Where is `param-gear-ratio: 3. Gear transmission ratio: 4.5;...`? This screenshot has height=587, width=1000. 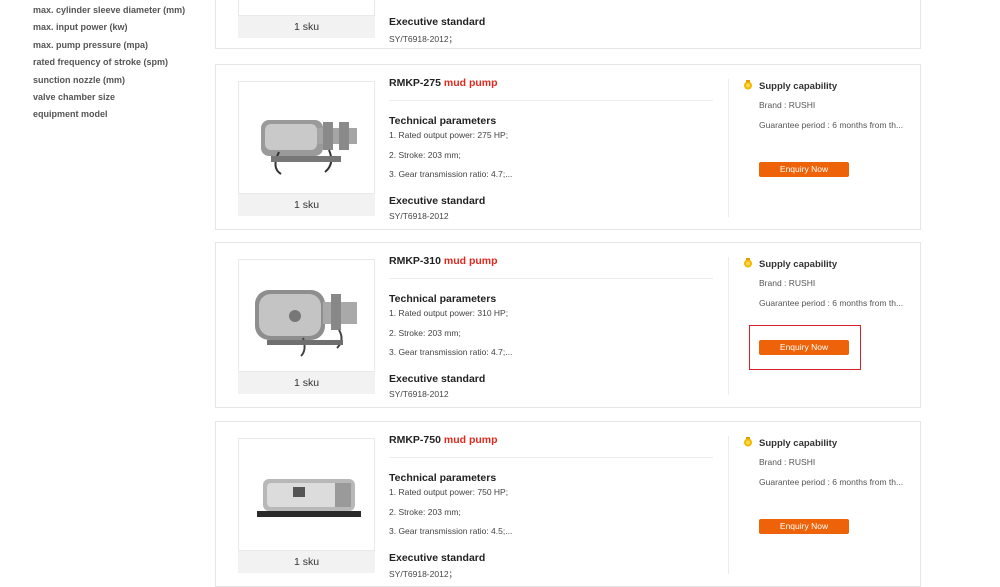 param-gear-ratio: 3. Gear transmission ratio: 4.5;... is located at coordinates (451, 531).